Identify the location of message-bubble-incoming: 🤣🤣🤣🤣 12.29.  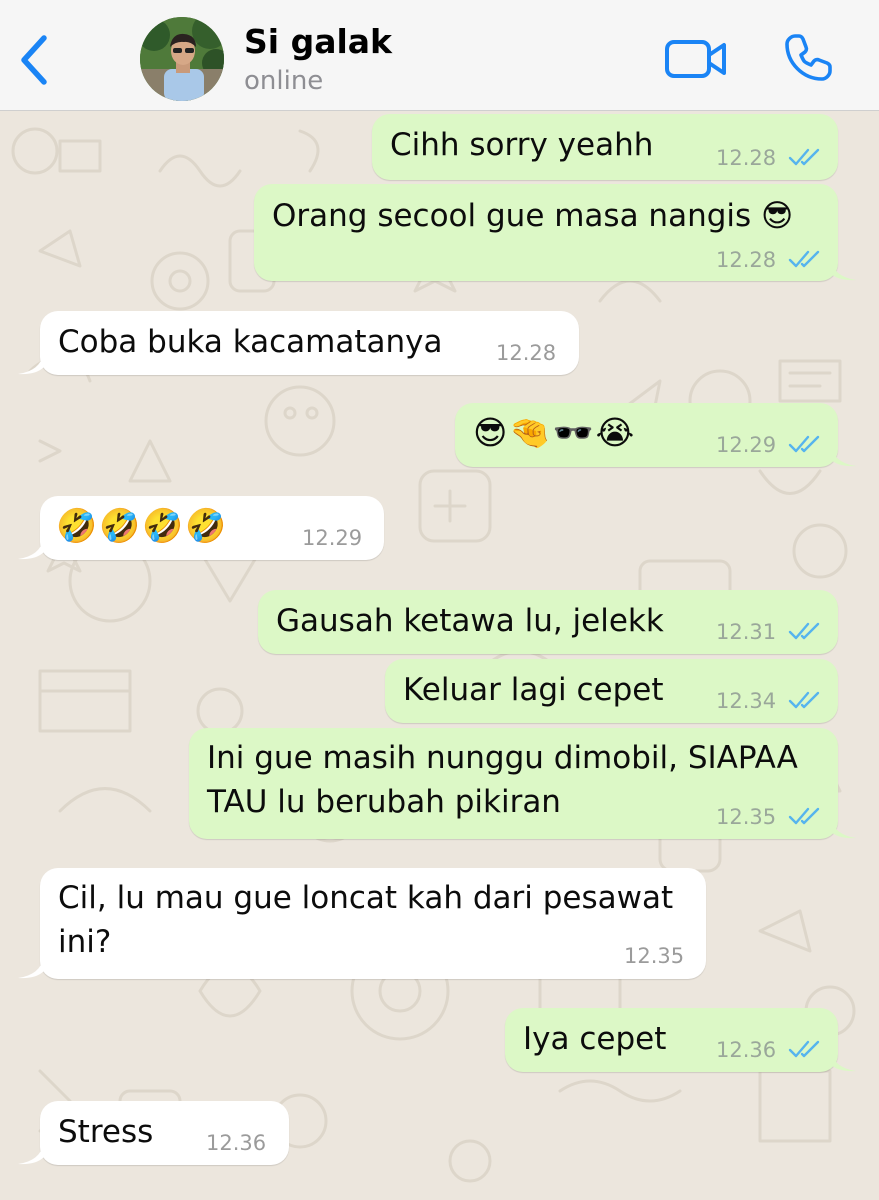
(212, 528).